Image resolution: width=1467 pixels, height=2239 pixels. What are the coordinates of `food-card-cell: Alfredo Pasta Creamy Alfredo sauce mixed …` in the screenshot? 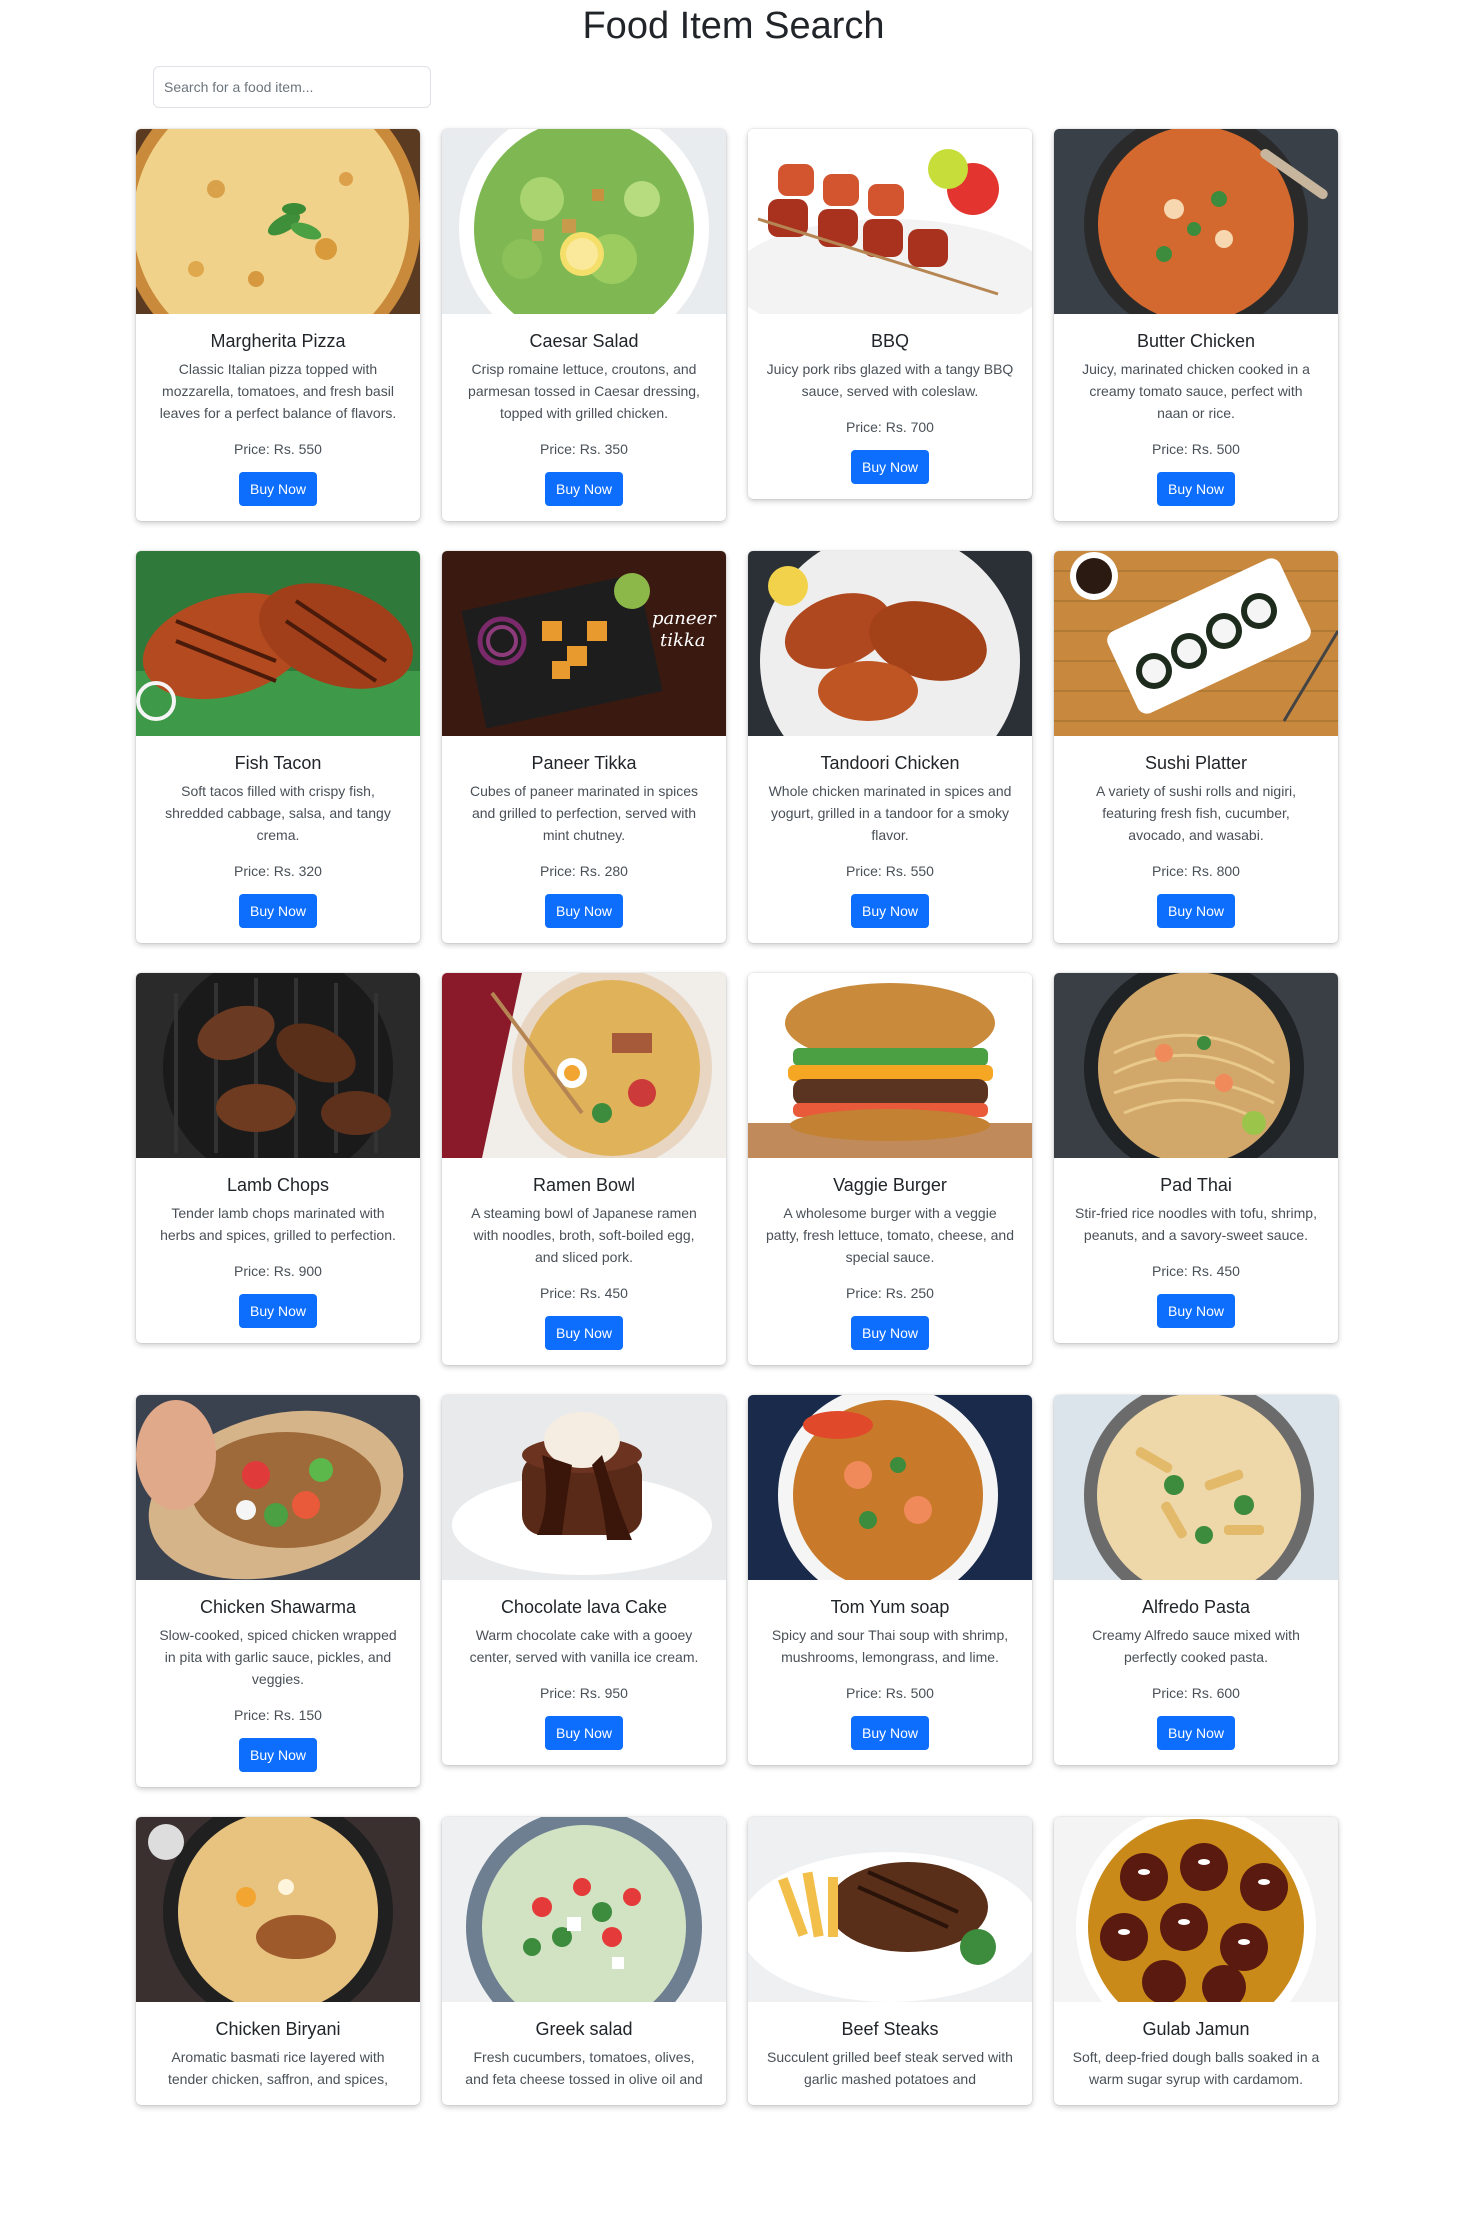 It's located at (1196, 1606).